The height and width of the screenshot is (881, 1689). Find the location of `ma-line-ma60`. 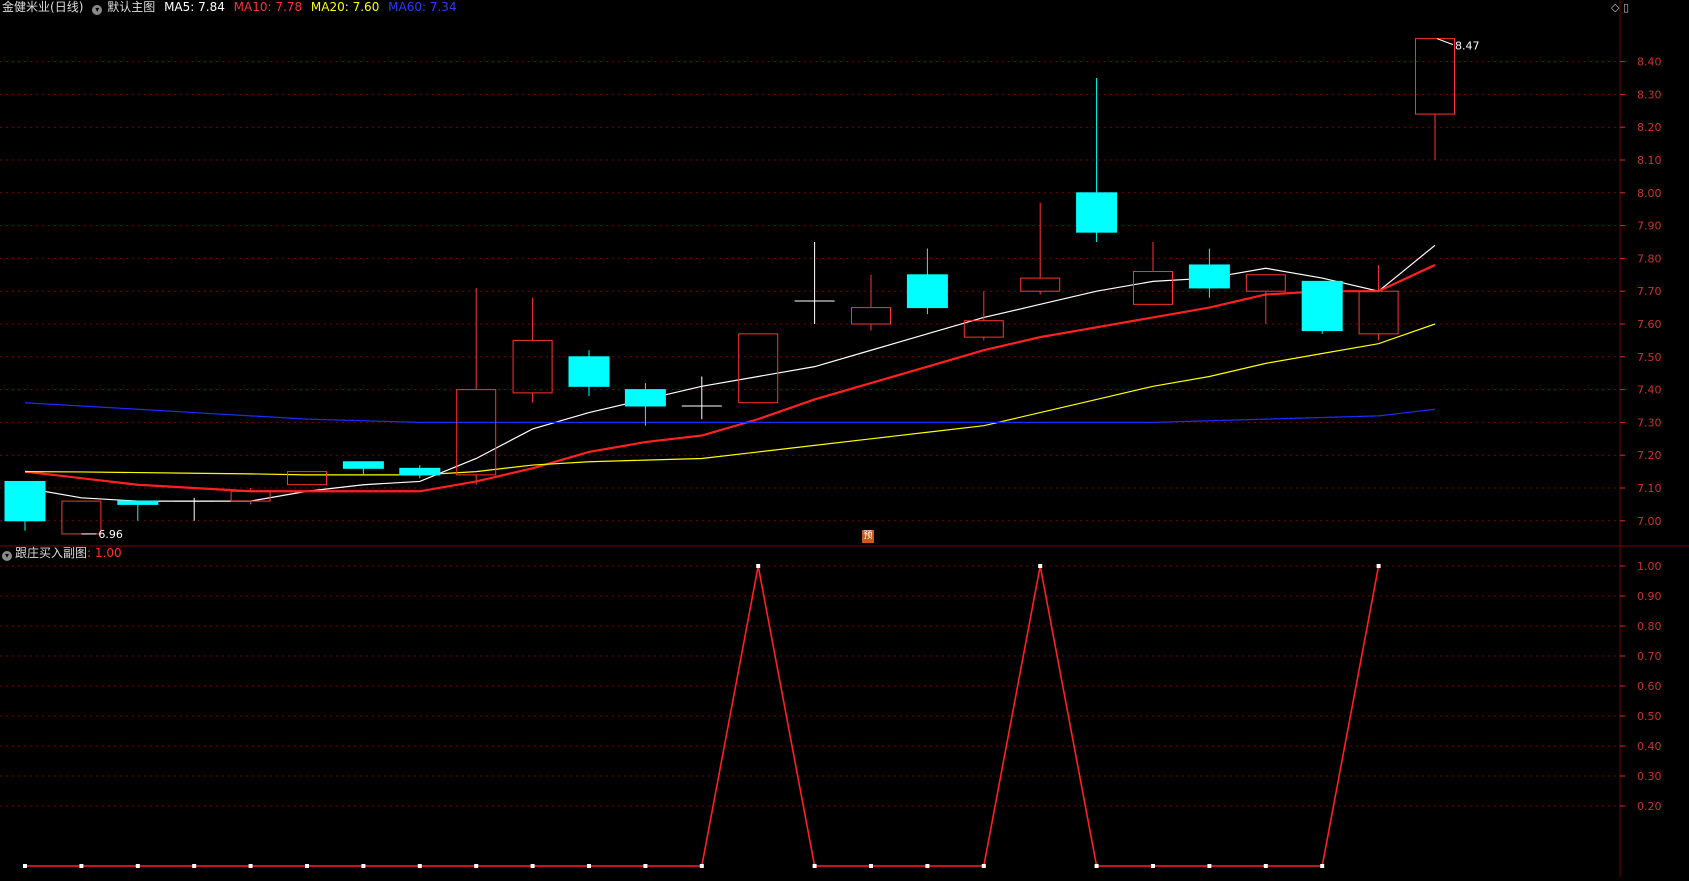

ma-line-ma60 is located at coordinates (730, 412).